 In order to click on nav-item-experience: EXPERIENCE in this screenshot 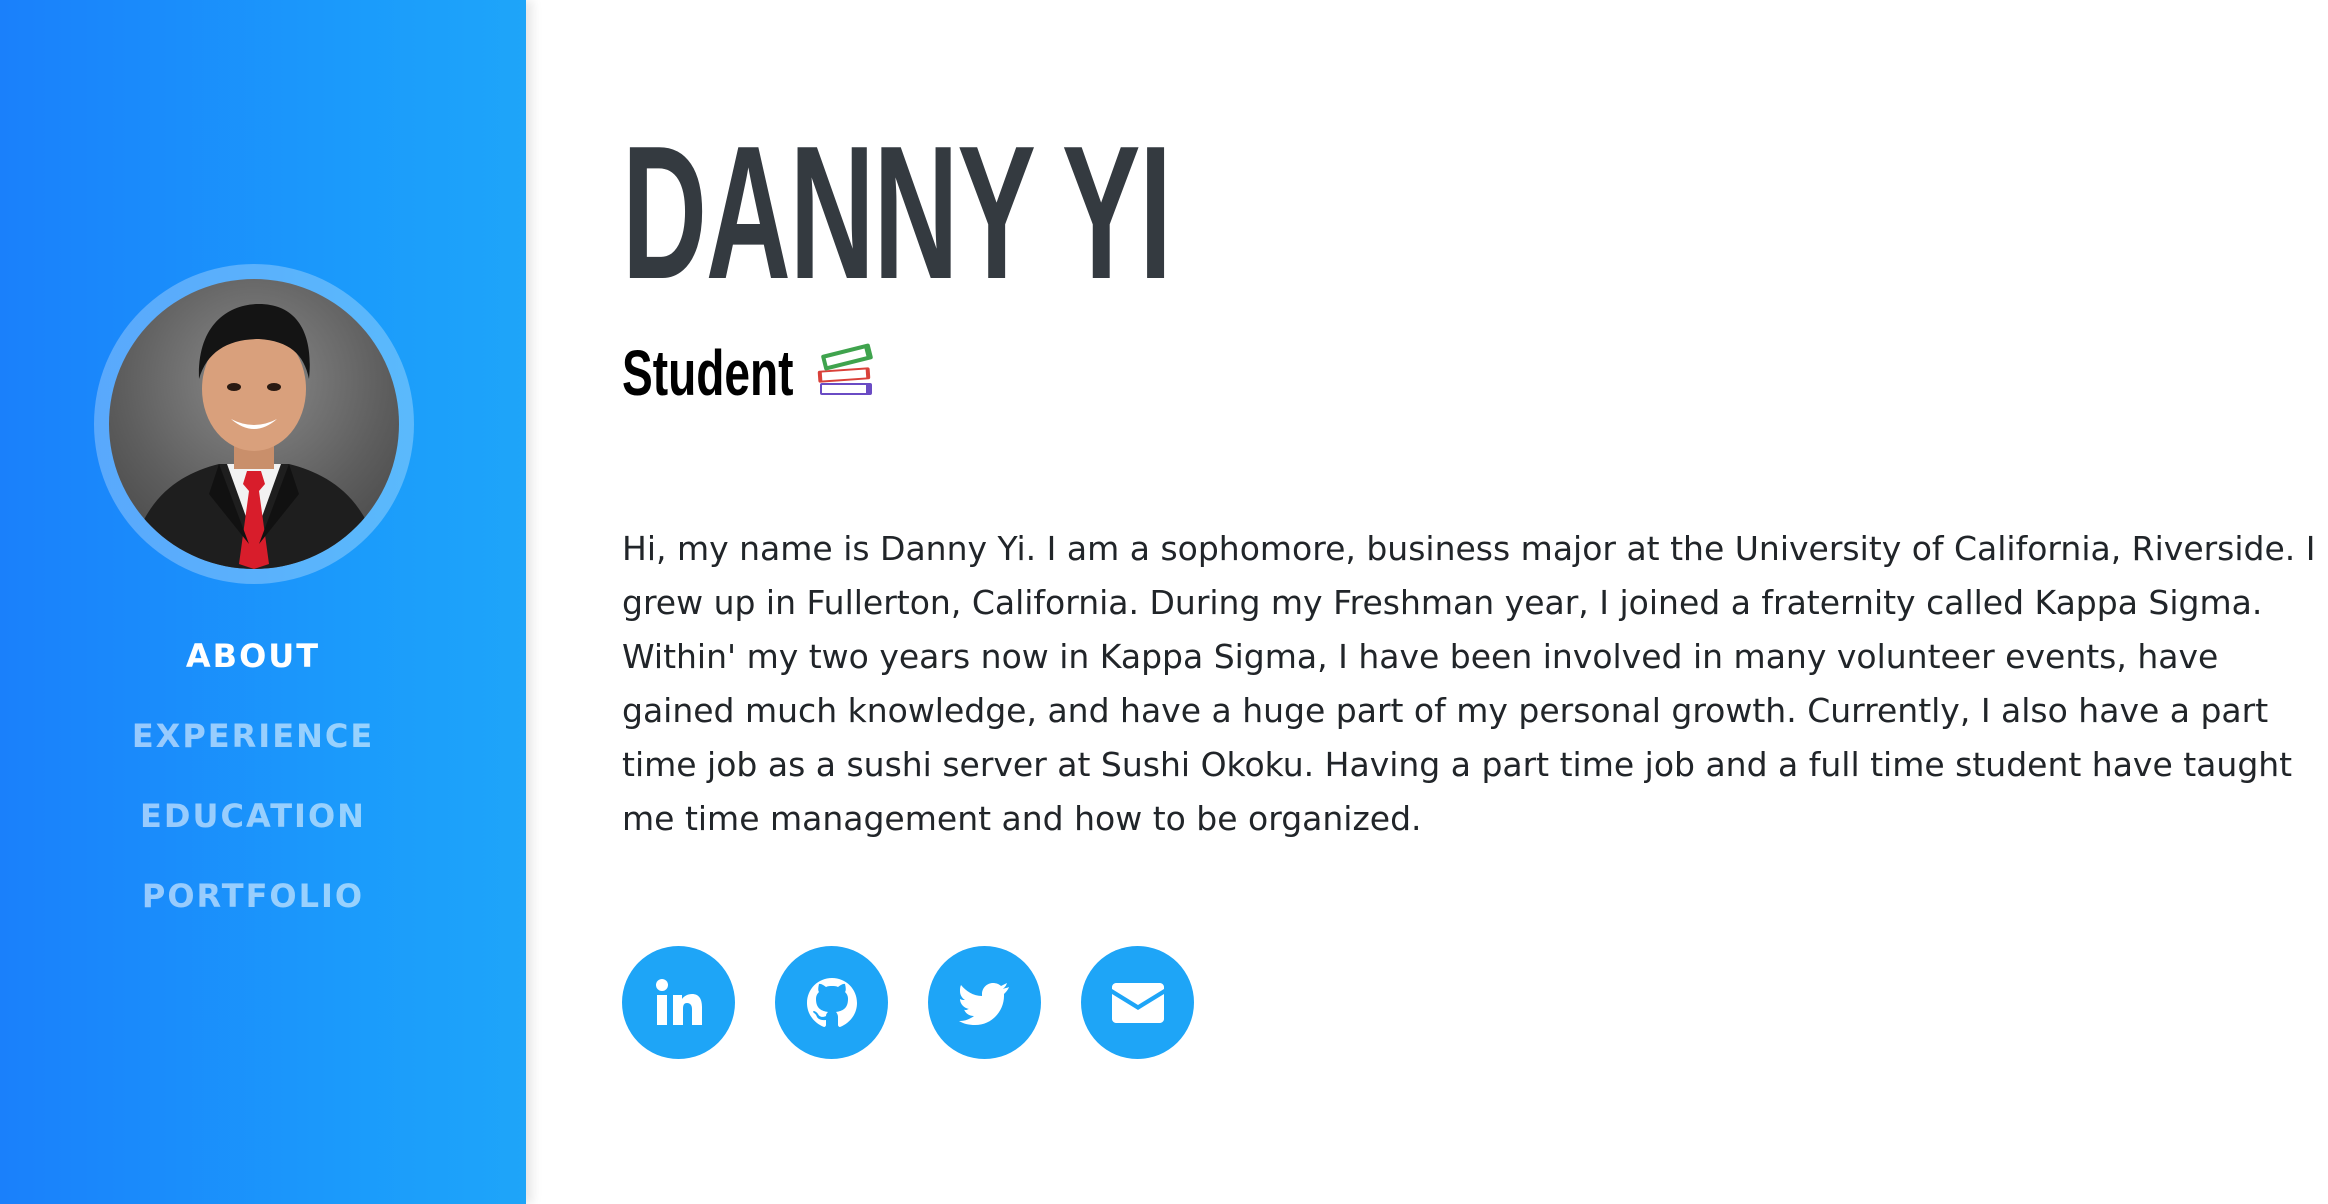, I will do `click(253, 748)`.